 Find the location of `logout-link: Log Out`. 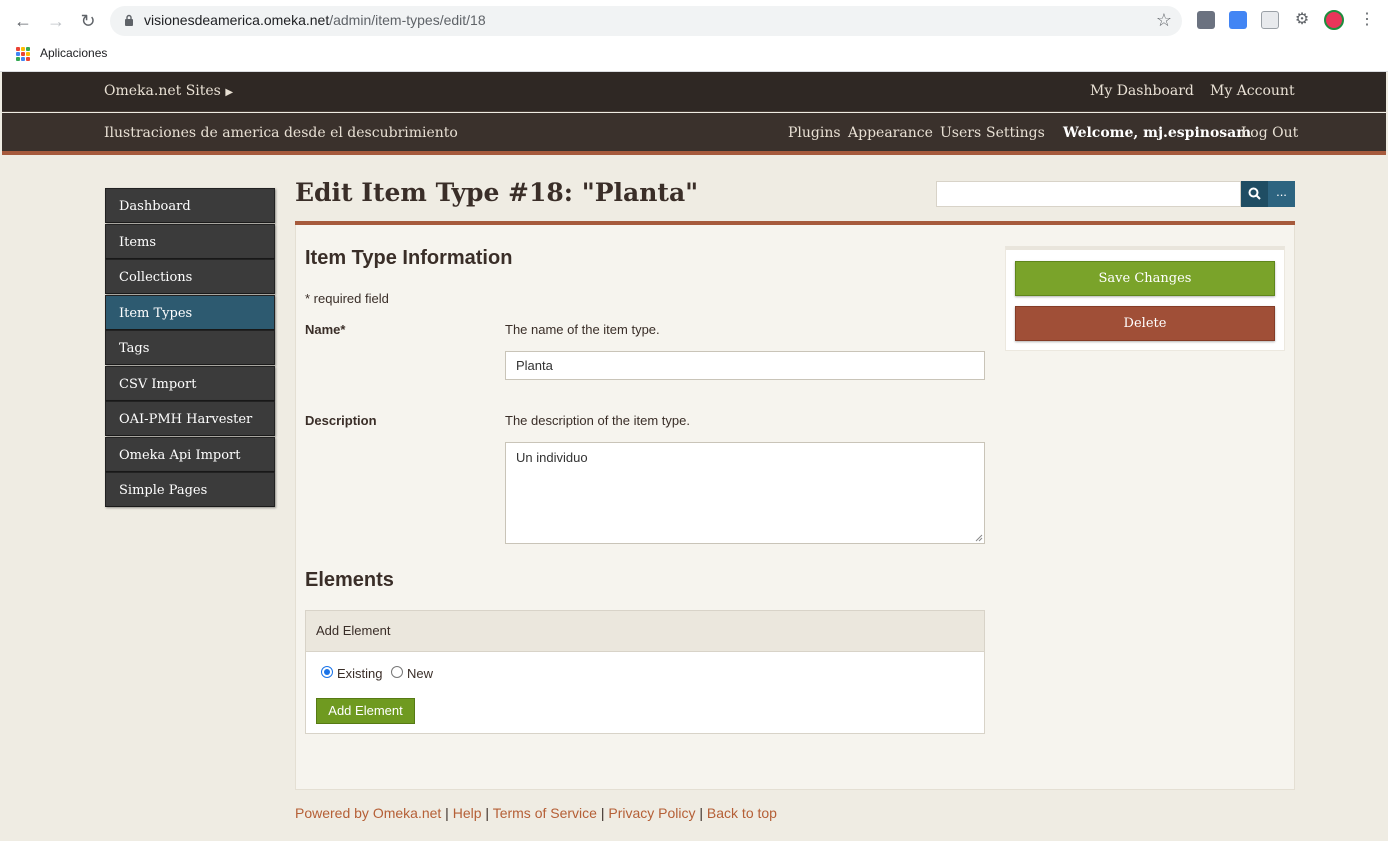

logout-link: Log Out is located at coordinates (1269, 133).